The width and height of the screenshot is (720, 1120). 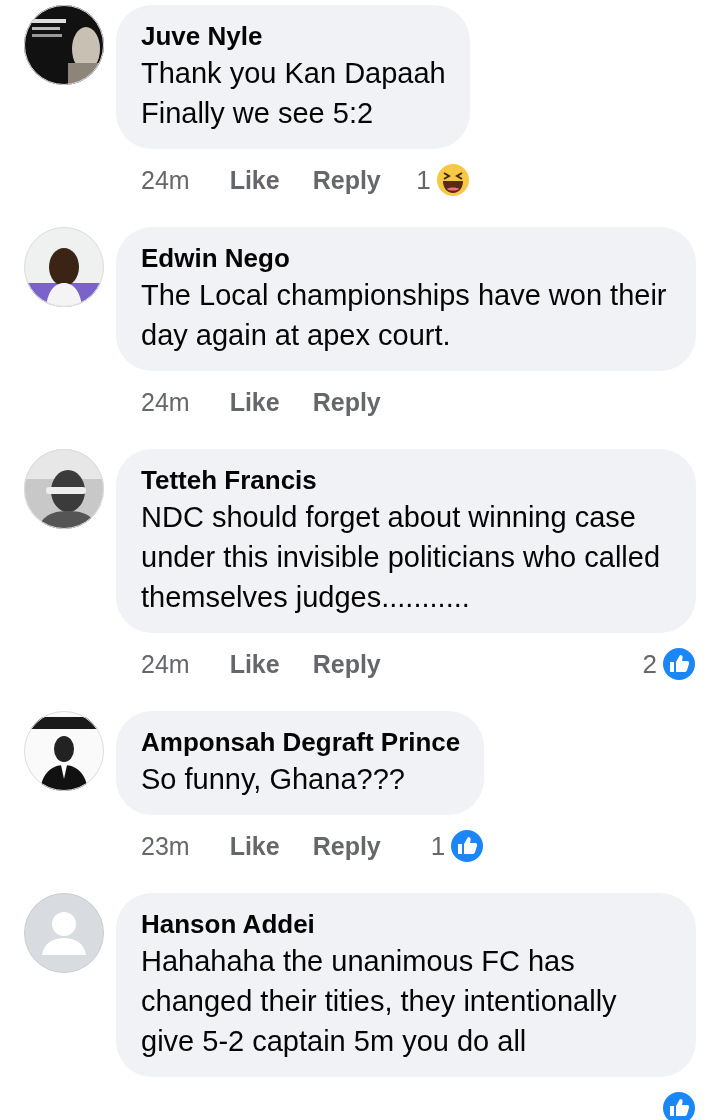 What do you see at coordinates (273, 779) in the screenshot?
I see `comment-text: So funny, Ghana???` at bounding box center [273, 779].